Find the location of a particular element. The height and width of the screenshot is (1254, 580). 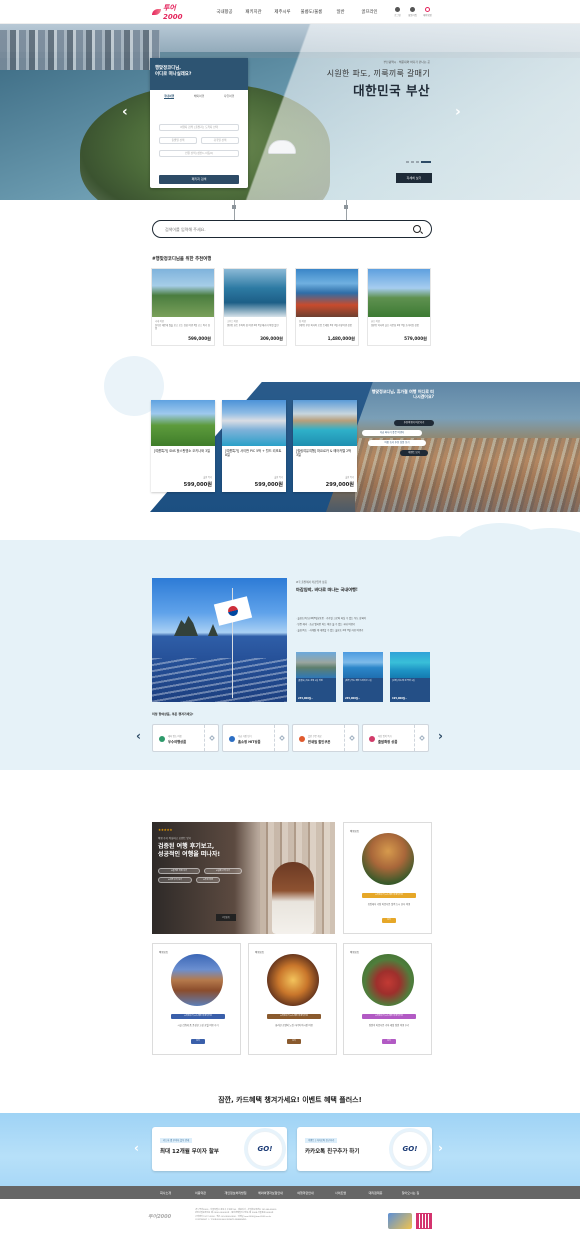

search-icon is located at coordinates (417, 228).